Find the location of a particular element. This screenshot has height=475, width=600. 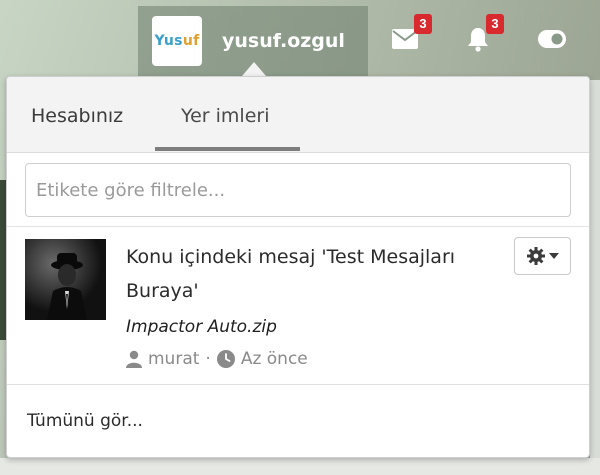

bookmark-meta: murat · Az önce is located at coordinates (217, 359).